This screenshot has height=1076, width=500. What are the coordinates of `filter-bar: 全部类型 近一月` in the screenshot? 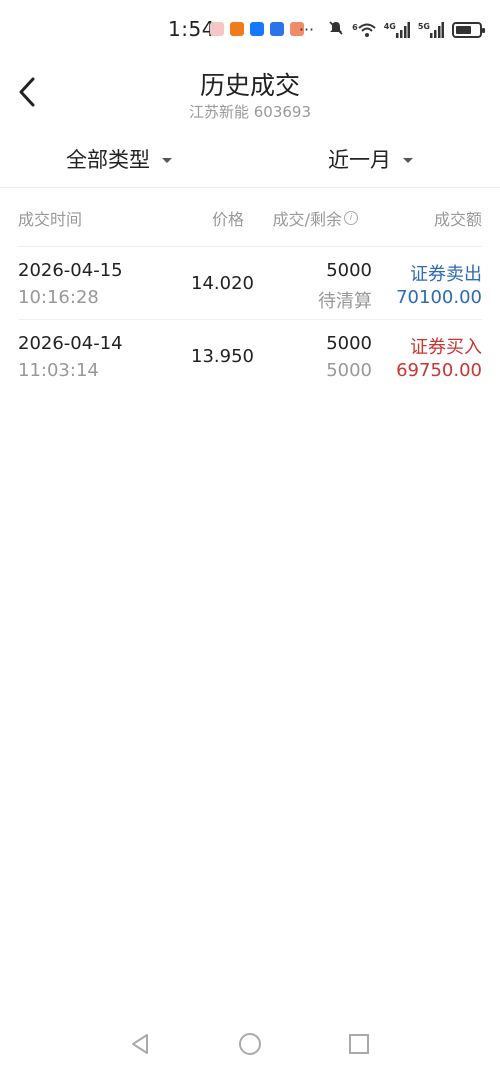 It's located at (250, 159).